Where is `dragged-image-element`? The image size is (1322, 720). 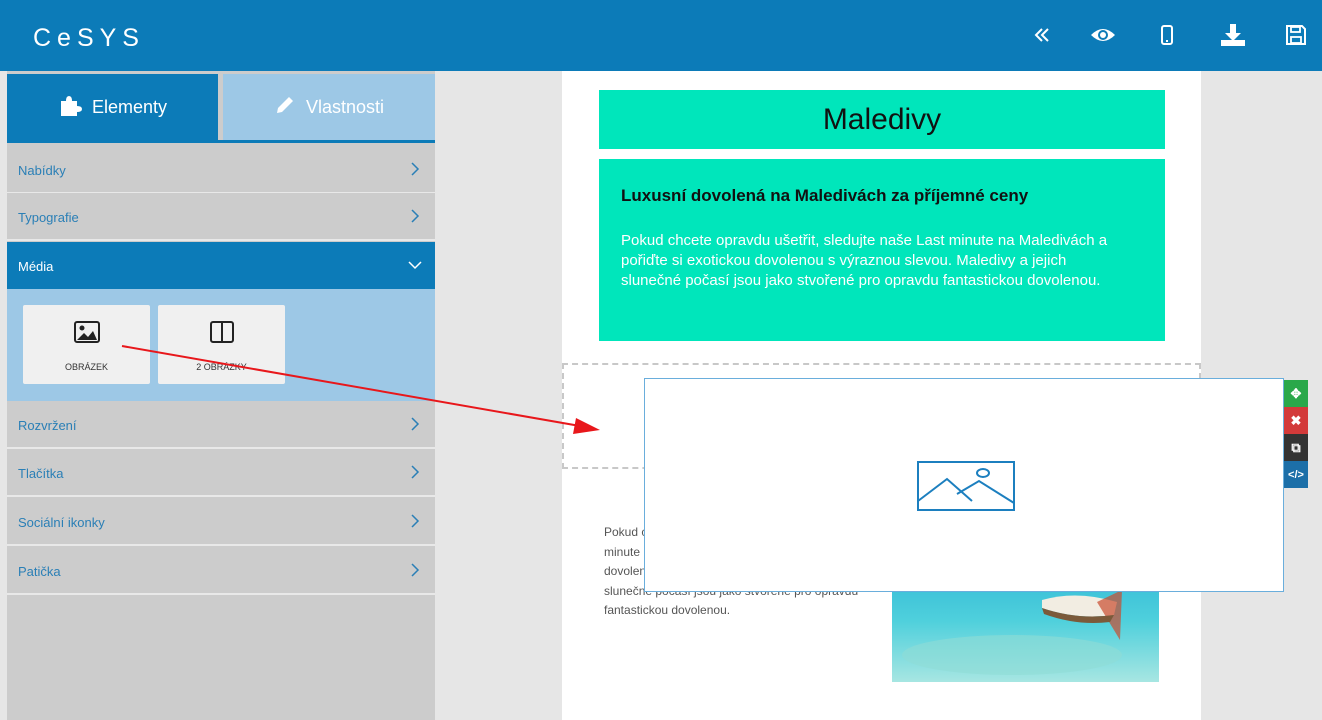
dragged-image-element is located at coordinates (964, 485).